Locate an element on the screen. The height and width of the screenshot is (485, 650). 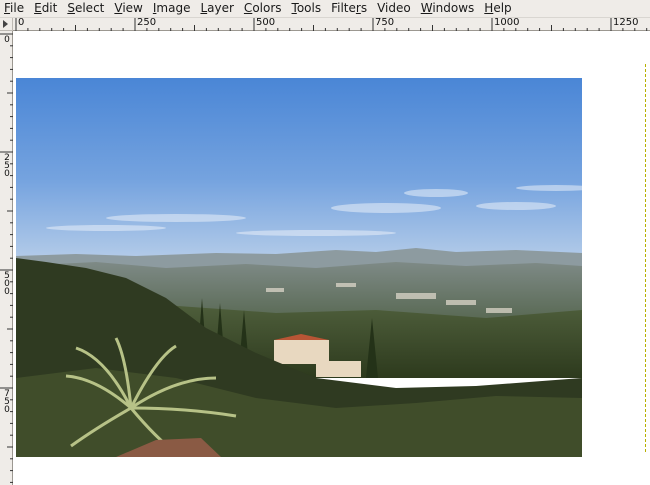
menu-view: View is located at coordinates (128, 8).